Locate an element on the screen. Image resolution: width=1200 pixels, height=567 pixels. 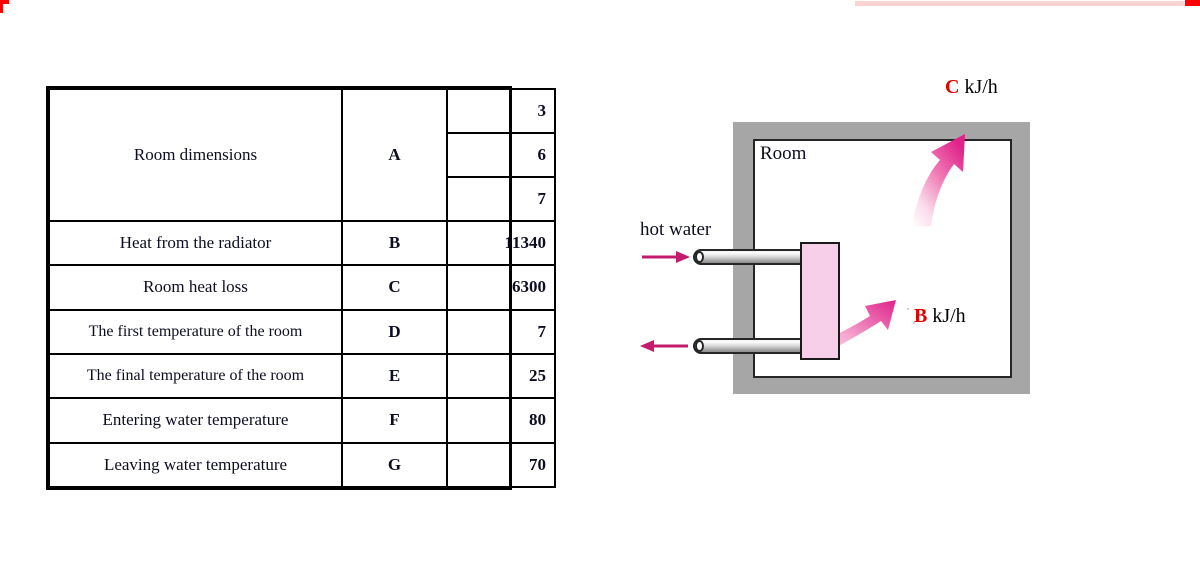
row-key: E is located at coordinates (394, 376).